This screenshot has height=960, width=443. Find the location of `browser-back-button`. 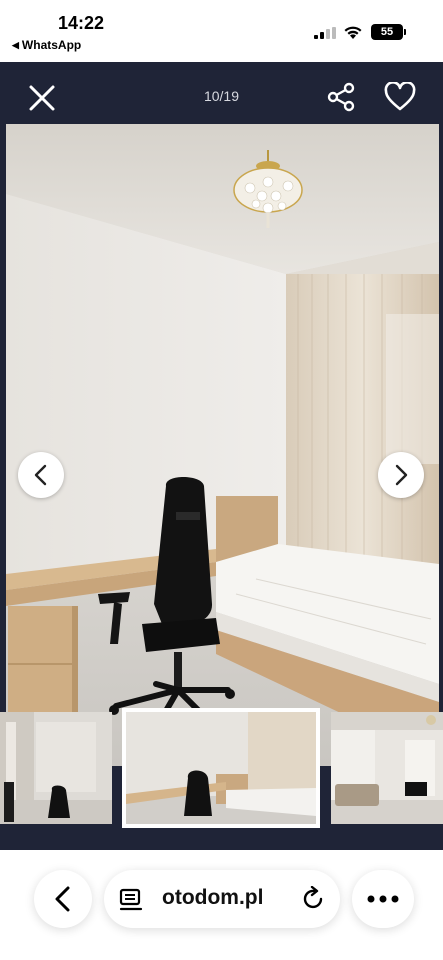

browser-back-button is located at coordinates (63, 899).